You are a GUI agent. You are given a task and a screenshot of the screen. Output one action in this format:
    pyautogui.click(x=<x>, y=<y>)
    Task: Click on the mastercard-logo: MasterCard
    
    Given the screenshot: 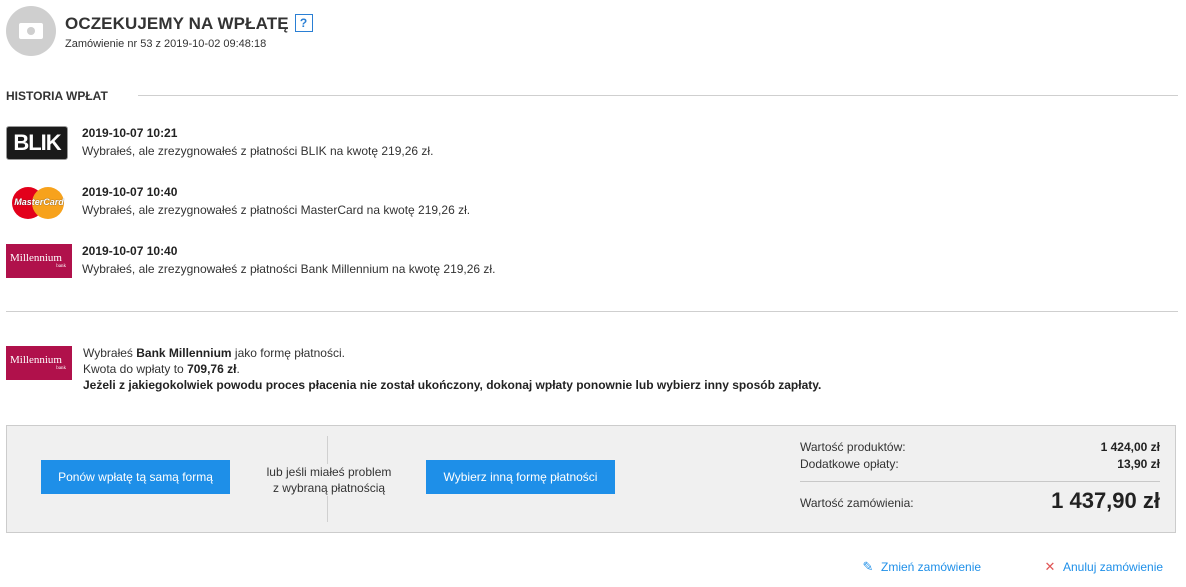 What is the action you would take?
    pyautogui.click(x=37, y=203)
    